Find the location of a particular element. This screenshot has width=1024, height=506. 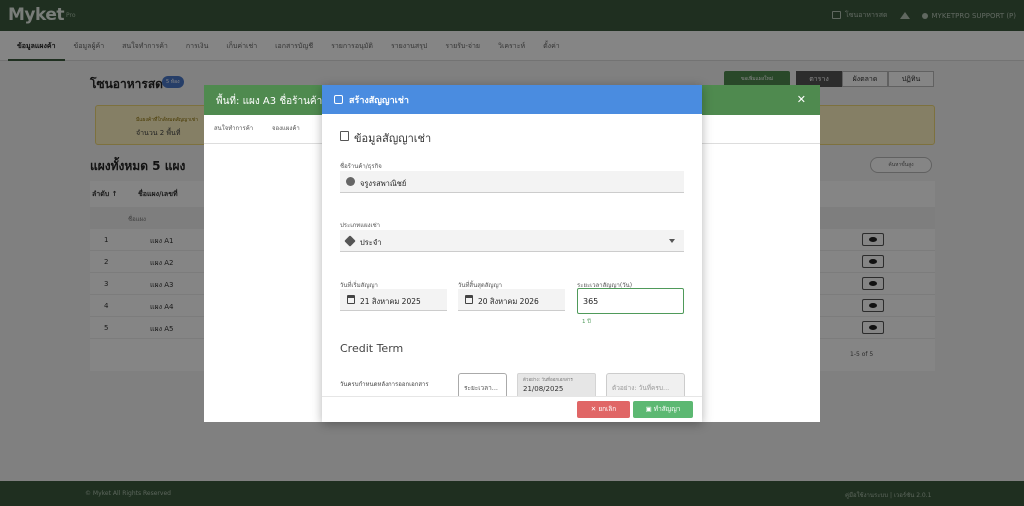

dialog-title: สร้างสัญญาเช่า is located at coordinates (379, 101).